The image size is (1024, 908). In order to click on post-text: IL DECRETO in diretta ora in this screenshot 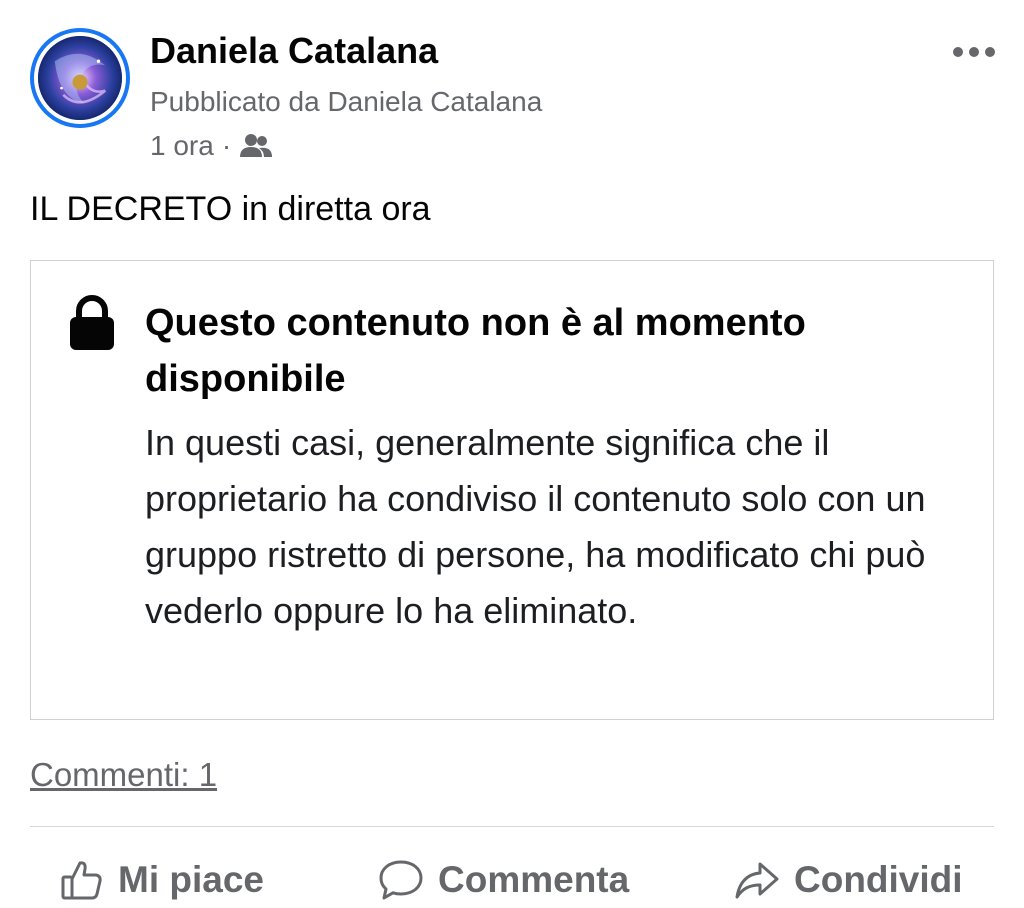, I will do `click(230, 209)`.